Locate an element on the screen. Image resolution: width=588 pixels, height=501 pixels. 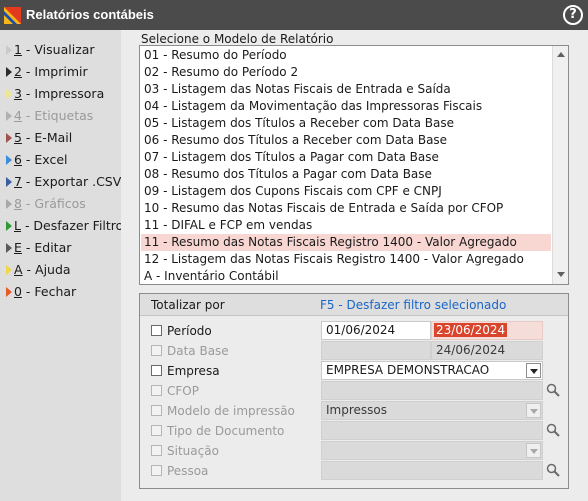
scroll-up-arrow-icon is located at coordinates (561, 54).